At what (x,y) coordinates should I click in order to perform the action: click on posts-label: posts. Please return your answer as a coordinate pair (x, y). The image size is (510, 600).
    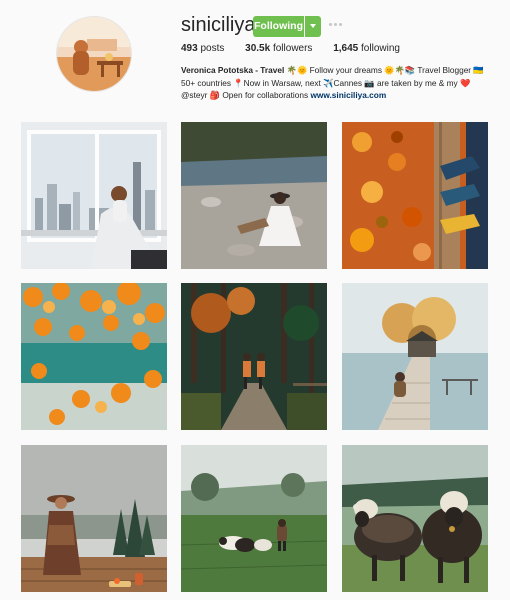
    Looking at the image, I should click on (212, 48).